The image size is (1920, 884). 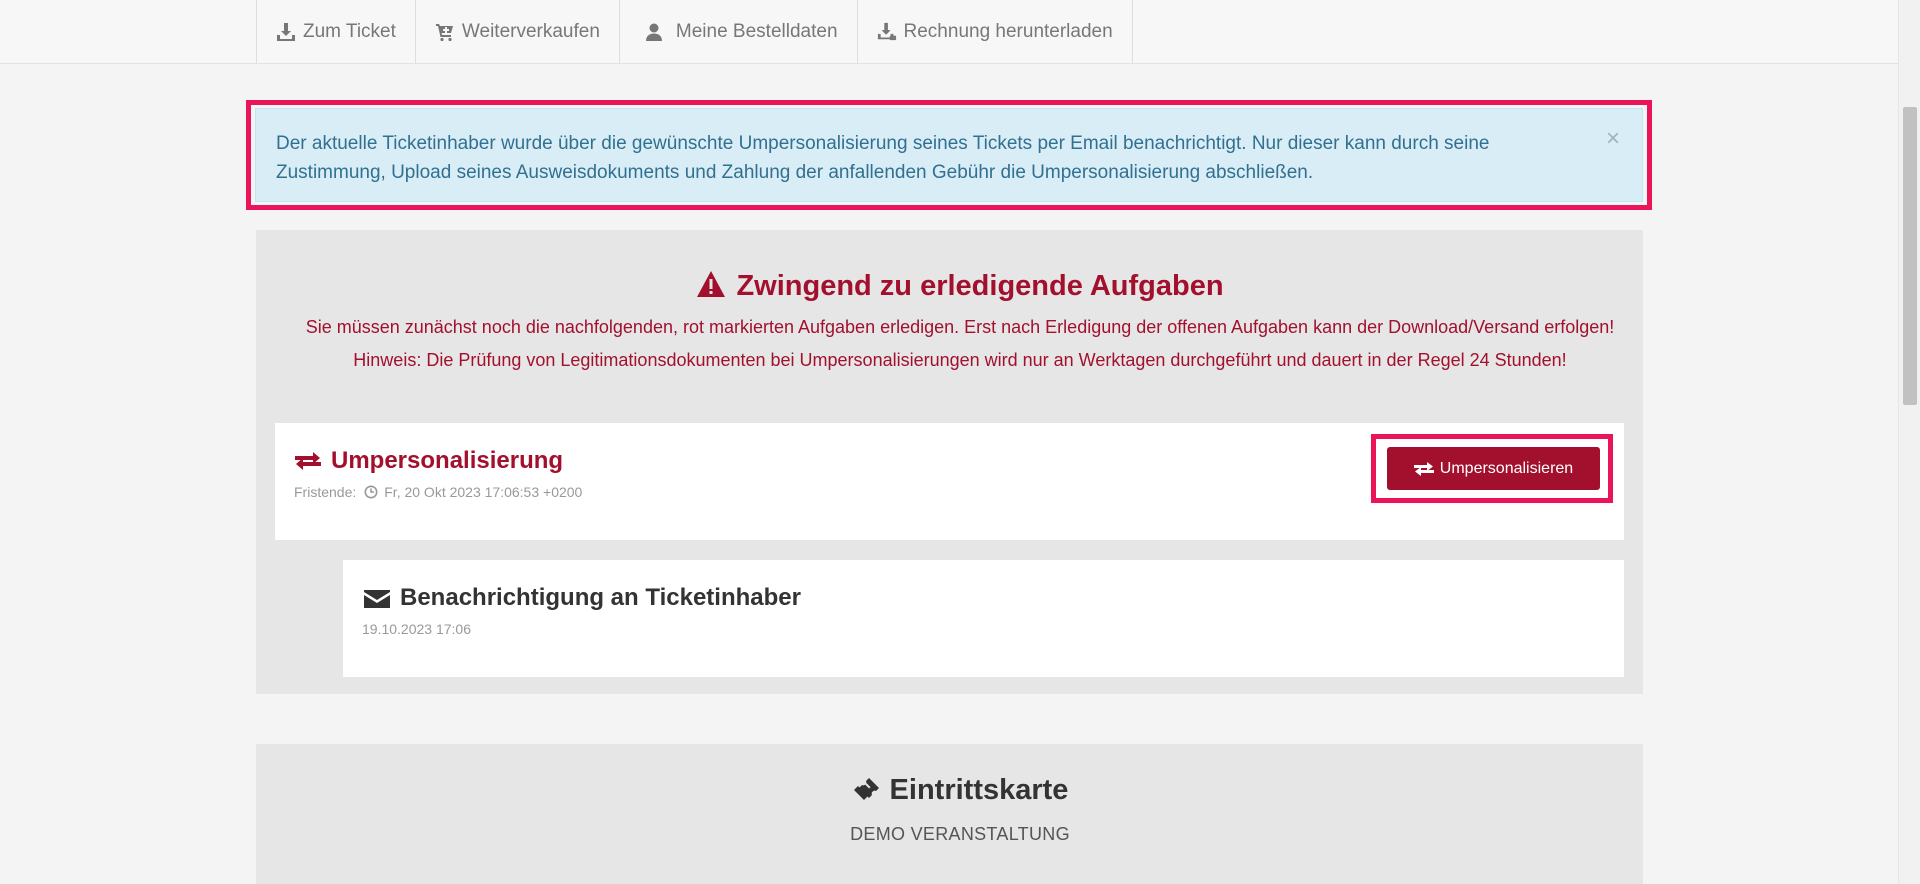 What do you see at coordinates (887, 32) in the screenshot?
I see `invoice-download-icon` at bounding box center [887, 32].